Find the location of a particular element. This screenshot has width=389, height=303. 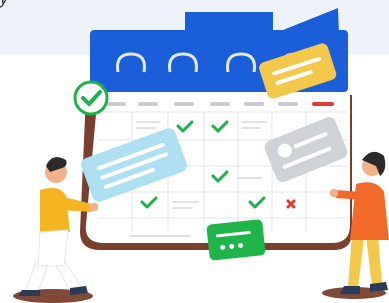

cross-icon is located at coordinates (291, 204).